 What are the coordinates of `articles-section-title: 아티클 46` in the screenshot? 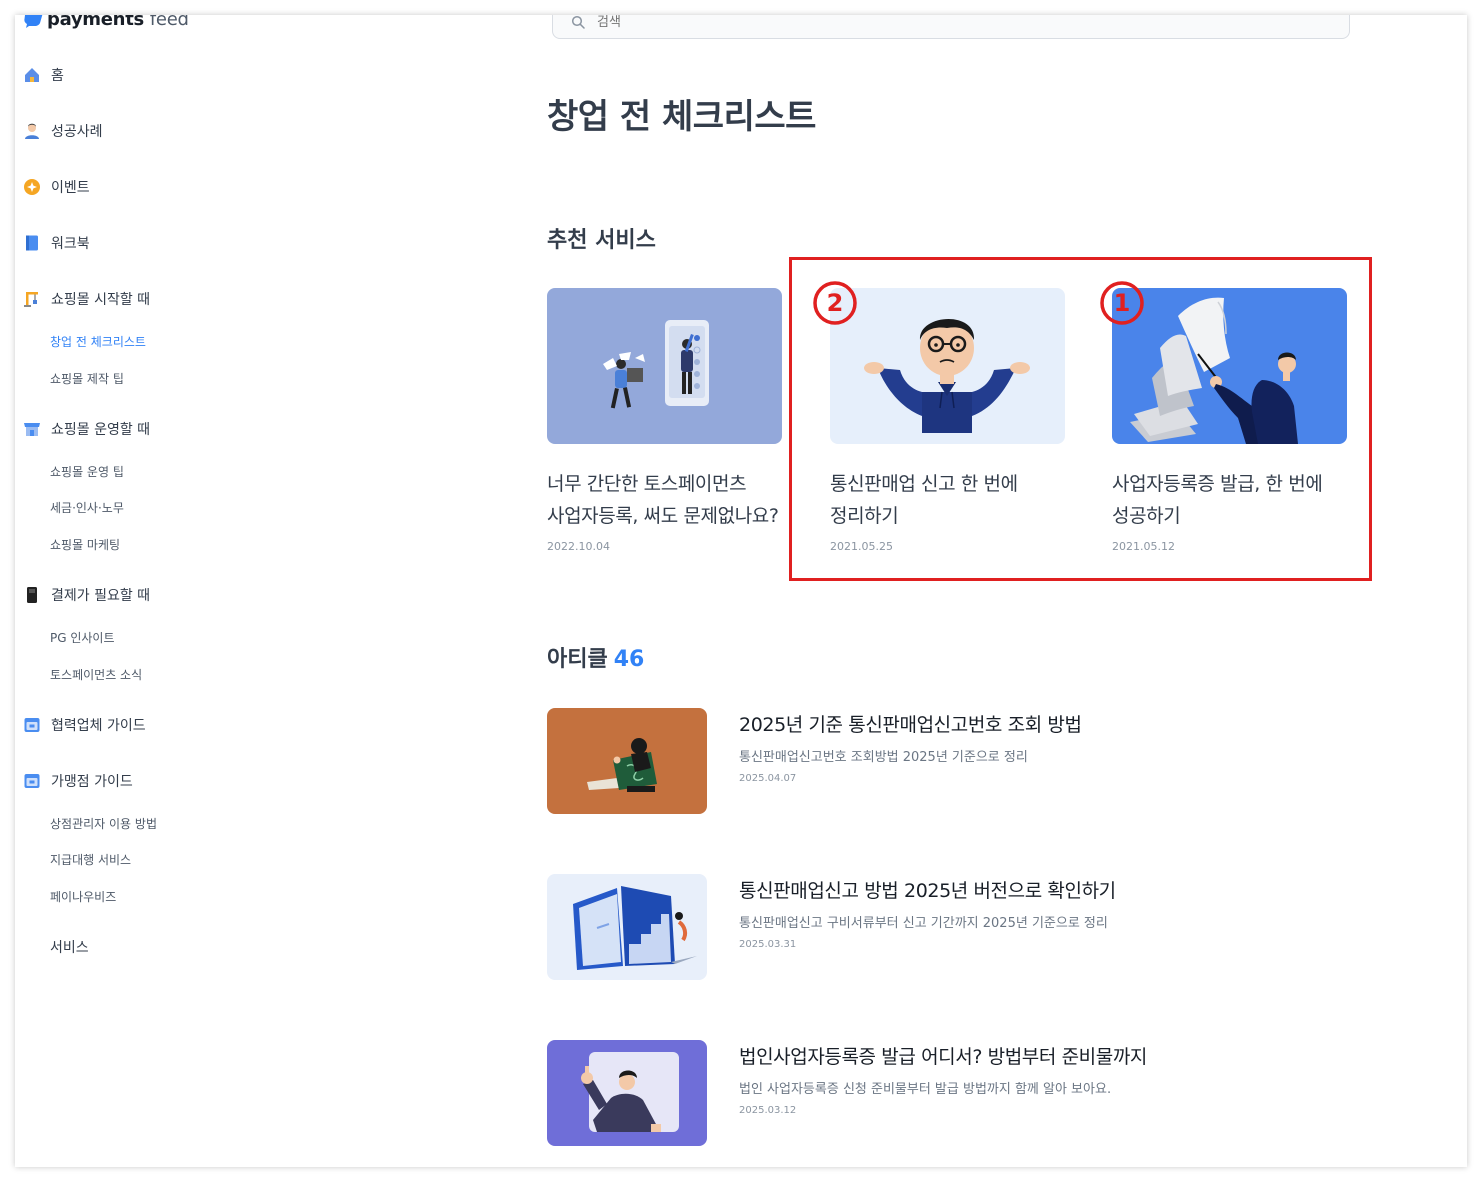 It's located at (595, 657).